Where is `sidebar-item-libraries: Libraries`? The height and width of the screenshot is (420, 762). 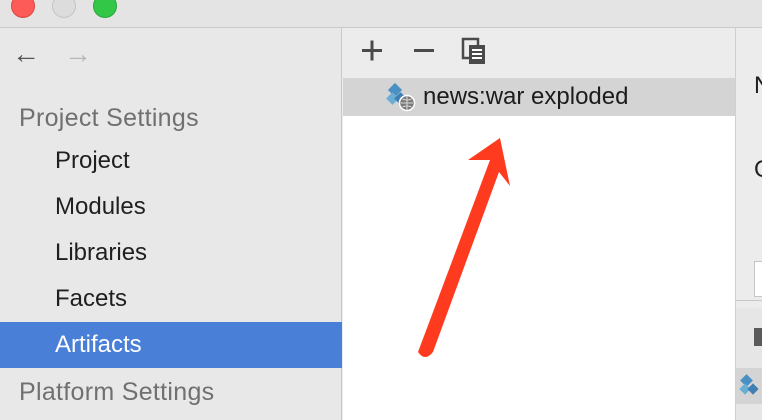
sidebar-item-libraries: Libraries is located at coordinates (171, 253).